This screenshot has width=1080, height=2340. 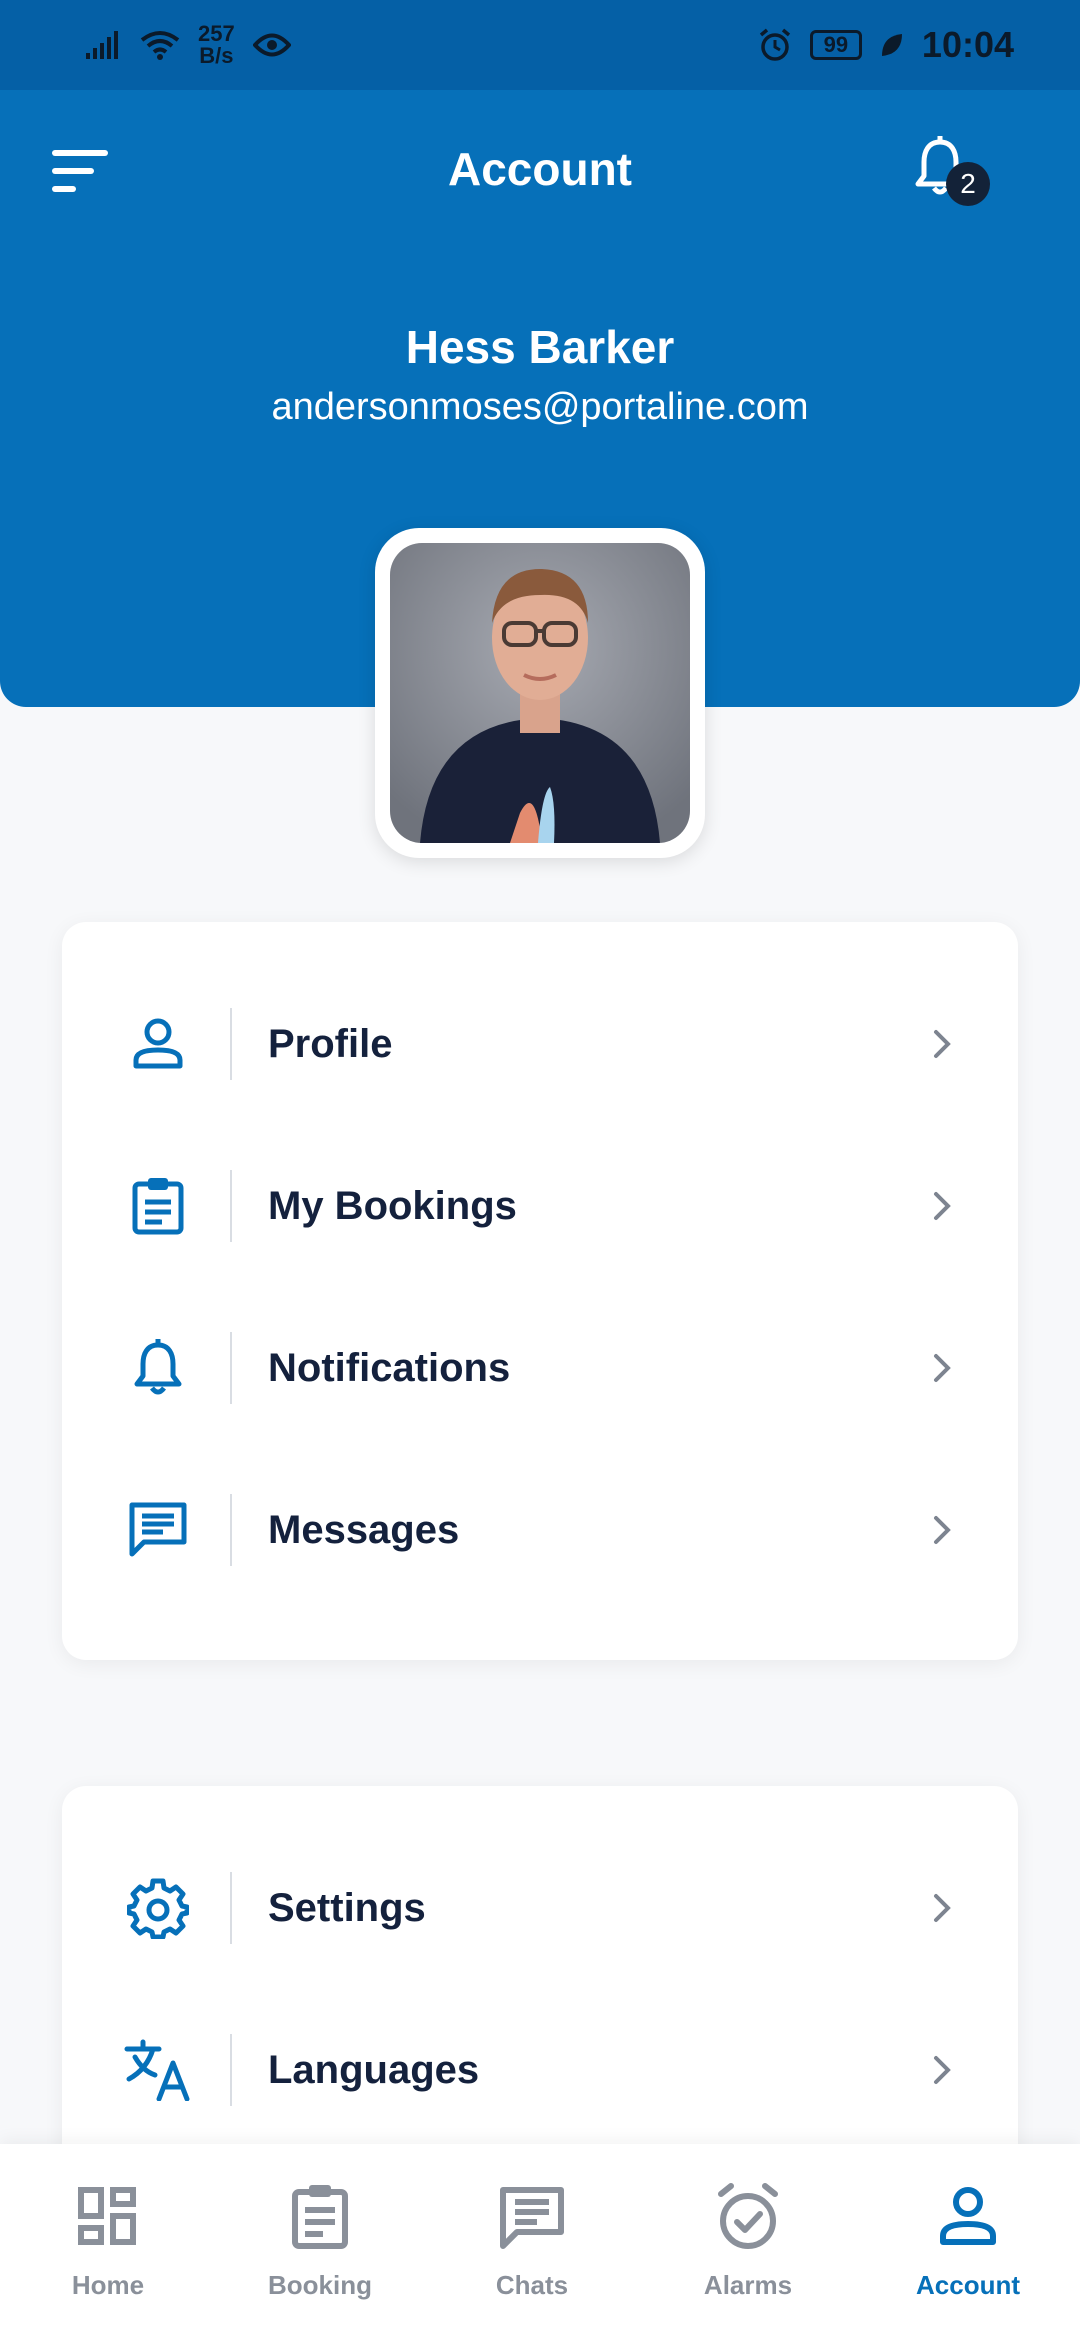 I want to click on avatar, so click(x=540, y=693).